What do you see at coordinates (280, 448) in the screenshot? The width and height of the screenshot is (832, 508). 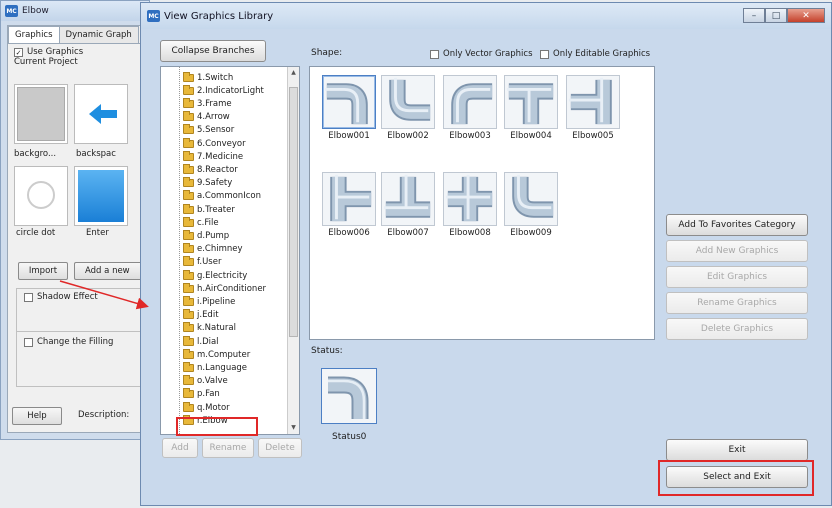 I see `tree-delete-button: Delete` at bounding box center [280, 448].